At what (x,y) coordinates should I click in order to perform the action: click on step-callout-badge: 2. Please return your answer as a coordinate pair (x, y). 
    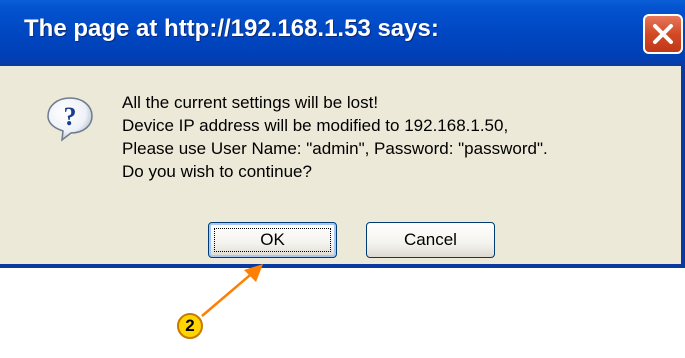
    Looking at the image, I should click on (190, 326).